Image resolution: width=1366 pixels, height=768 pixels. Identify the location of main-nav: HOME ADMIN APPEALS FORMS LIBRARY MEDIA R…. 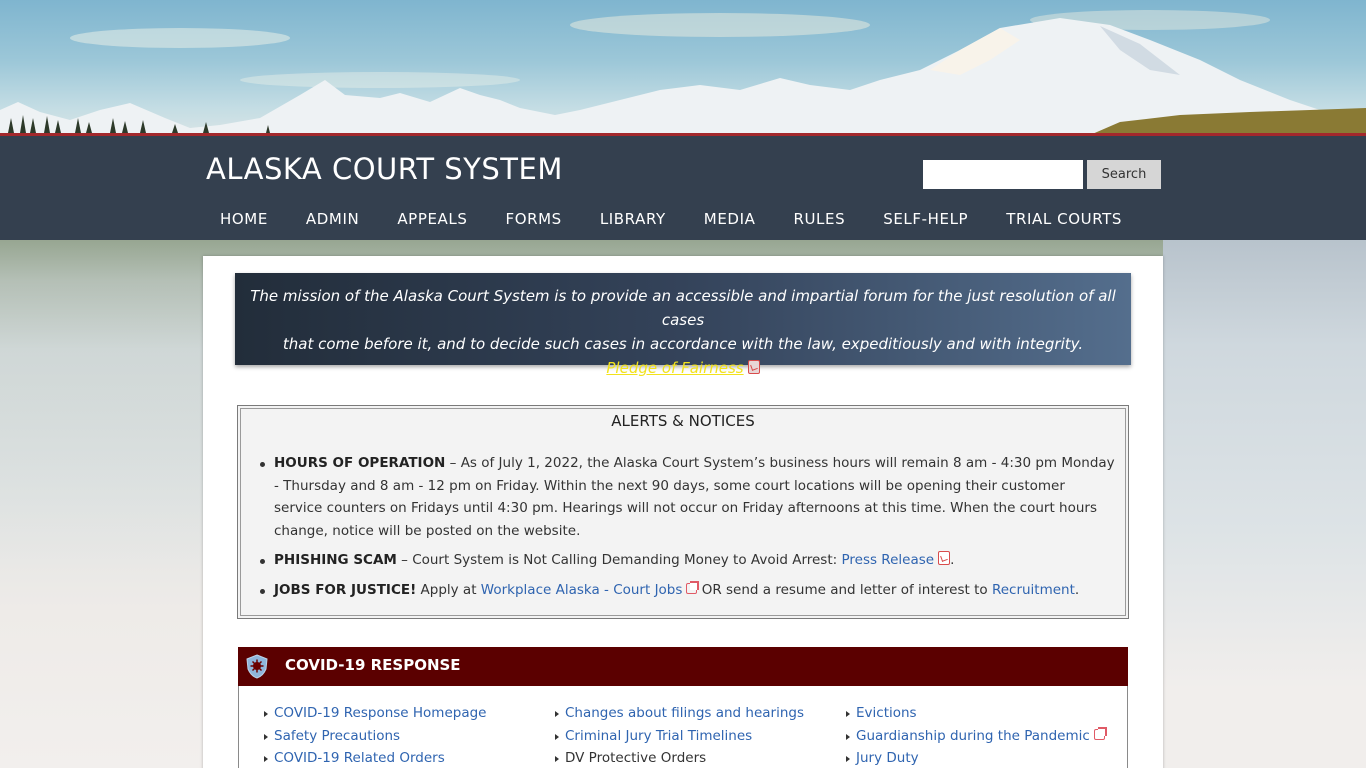
(671, 220).